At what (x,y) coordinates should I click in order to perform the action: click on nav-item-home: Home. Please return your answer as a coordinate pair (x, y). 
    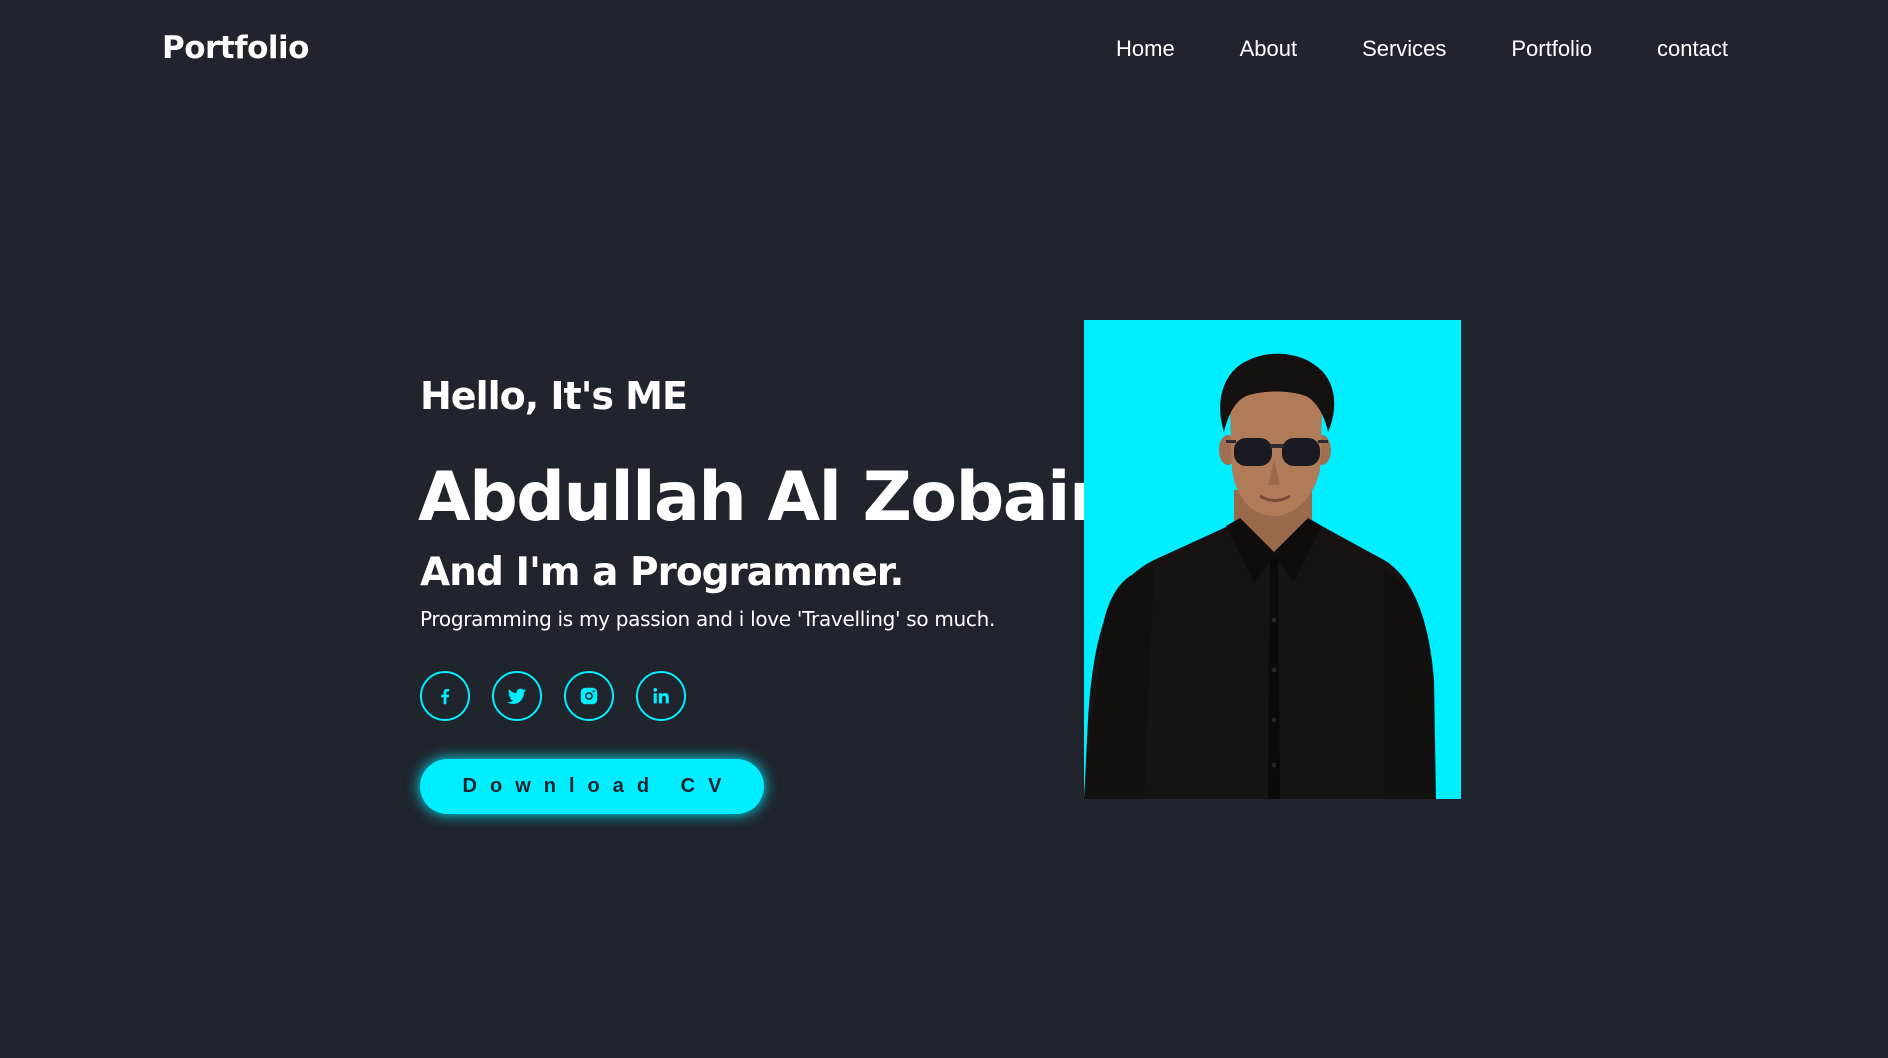
    Looking at the image, I should click on (1145, 49).